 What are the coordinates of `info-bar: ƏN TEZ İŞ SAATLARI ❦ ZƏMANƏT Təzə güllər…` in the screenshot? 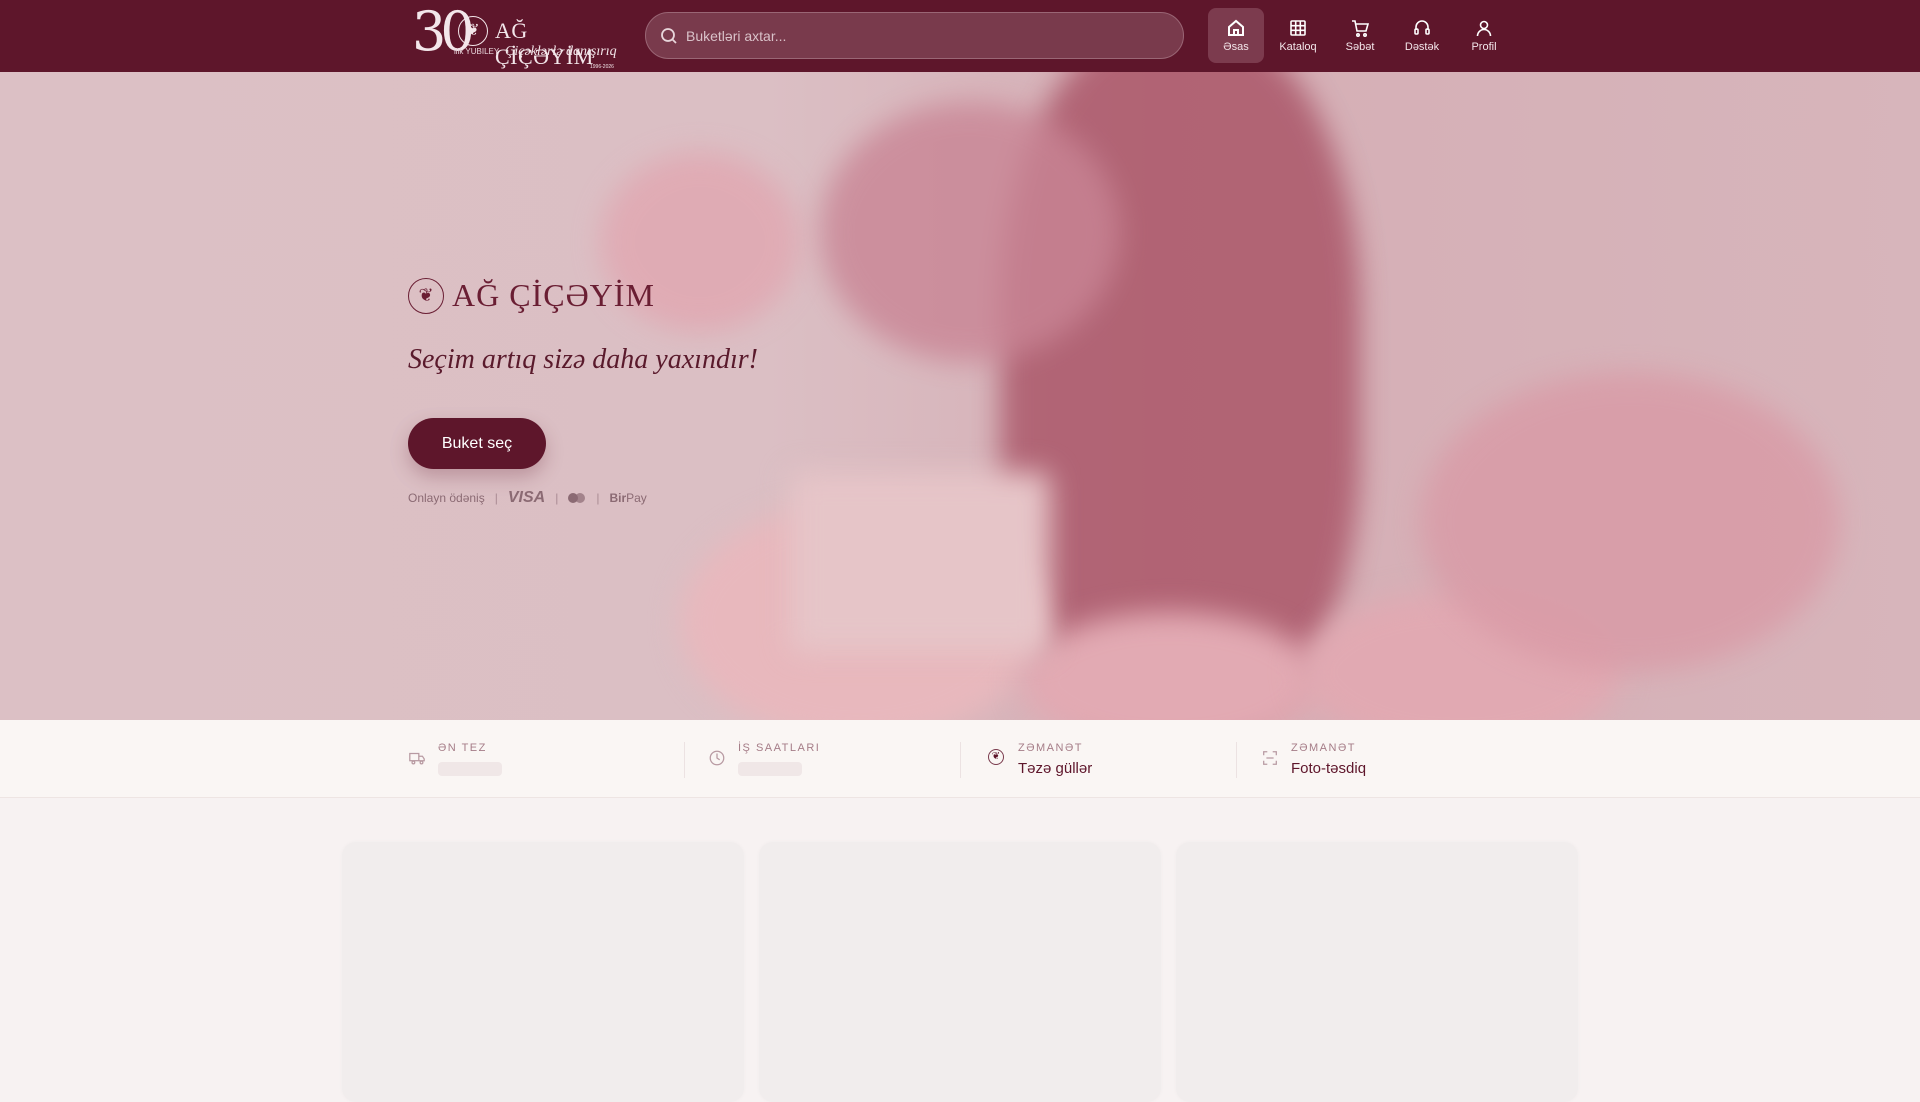 It's located at (960, 759).